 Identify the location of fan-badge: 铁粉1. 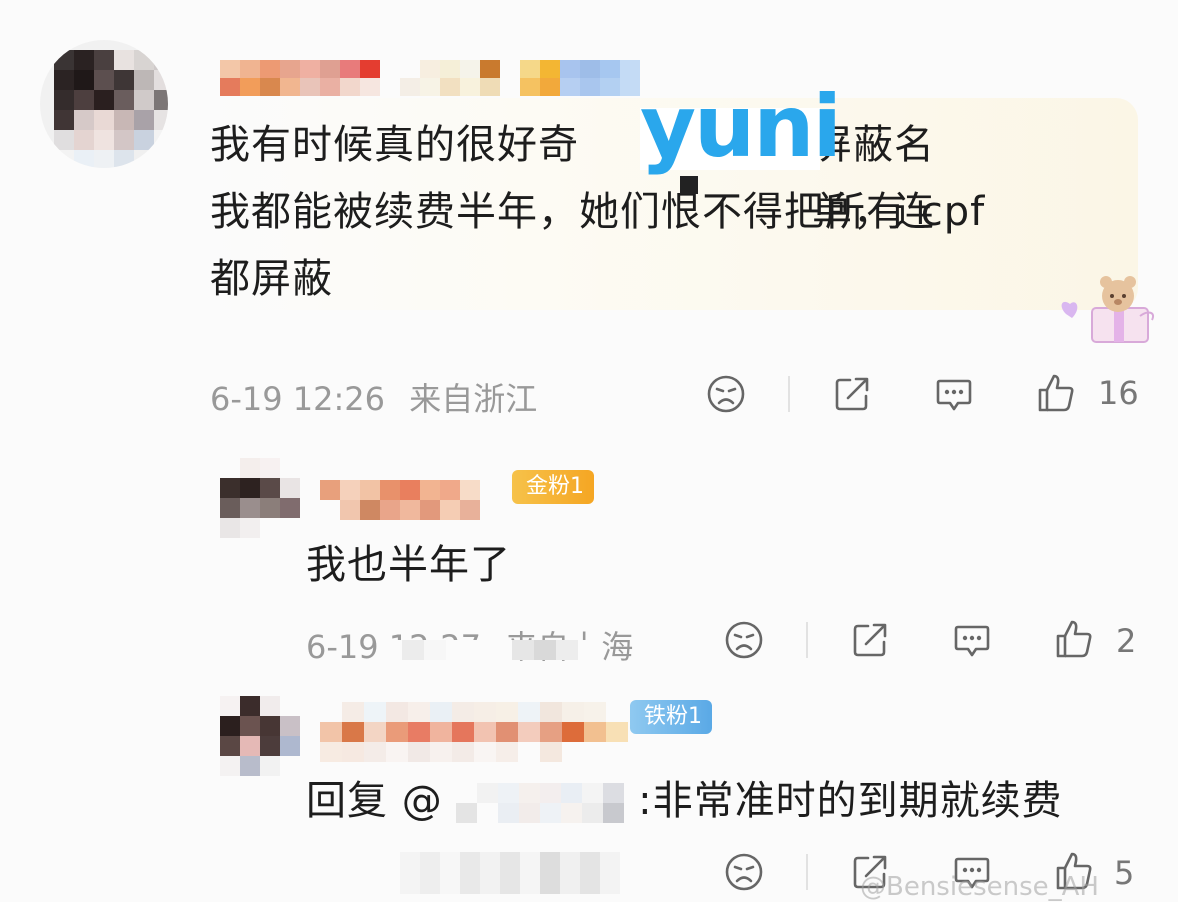
(671, 717).